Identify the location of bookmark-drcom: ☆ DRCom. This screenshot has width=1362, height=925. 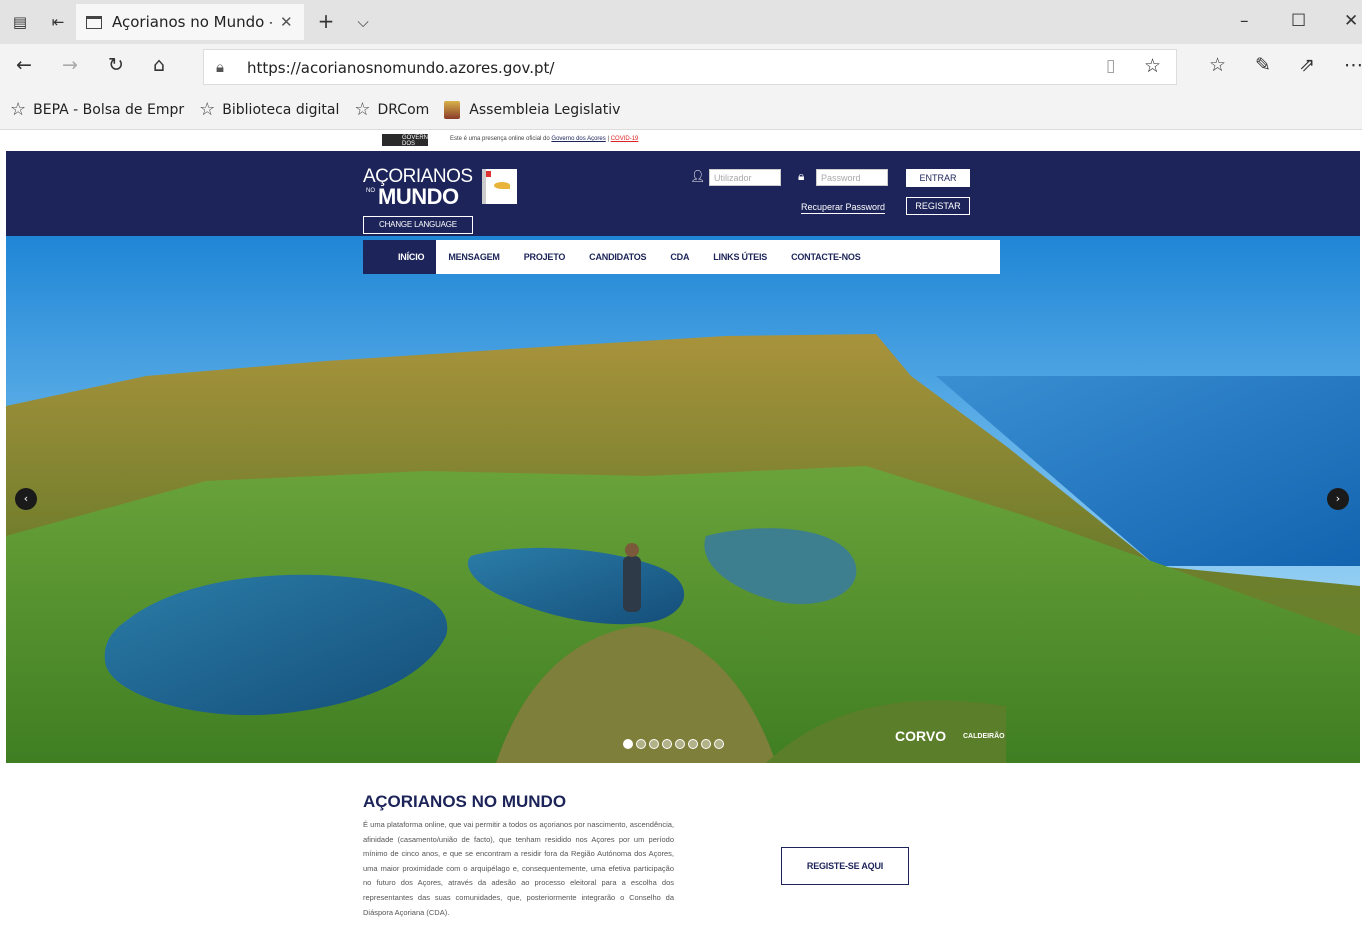
(391, 109).